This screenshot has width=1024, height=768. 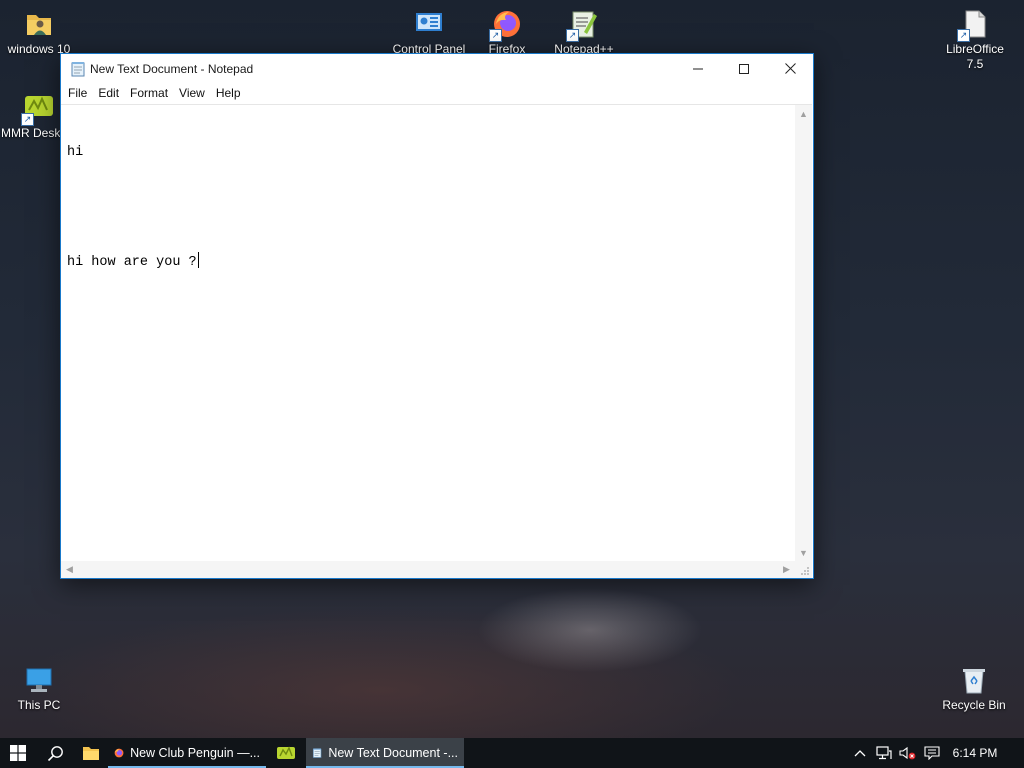 I want to click on close-button, so click(x=790, y=68).